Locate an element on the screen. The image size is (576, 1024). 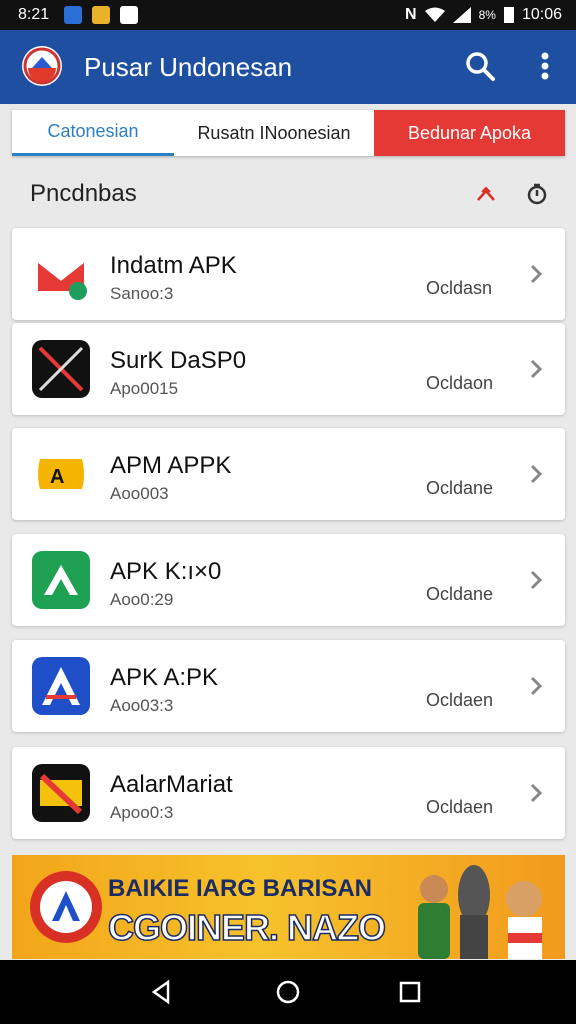
image-notification-icon is located at coordinates (73, 15).